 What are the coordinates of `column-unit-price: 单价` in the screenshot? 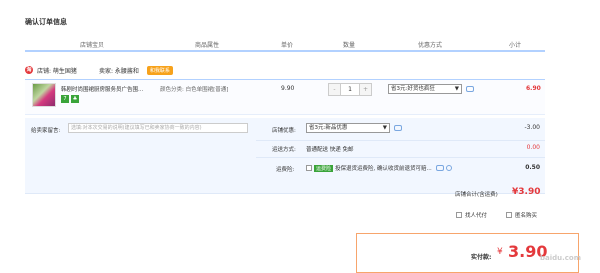 It's located at (287, 45).